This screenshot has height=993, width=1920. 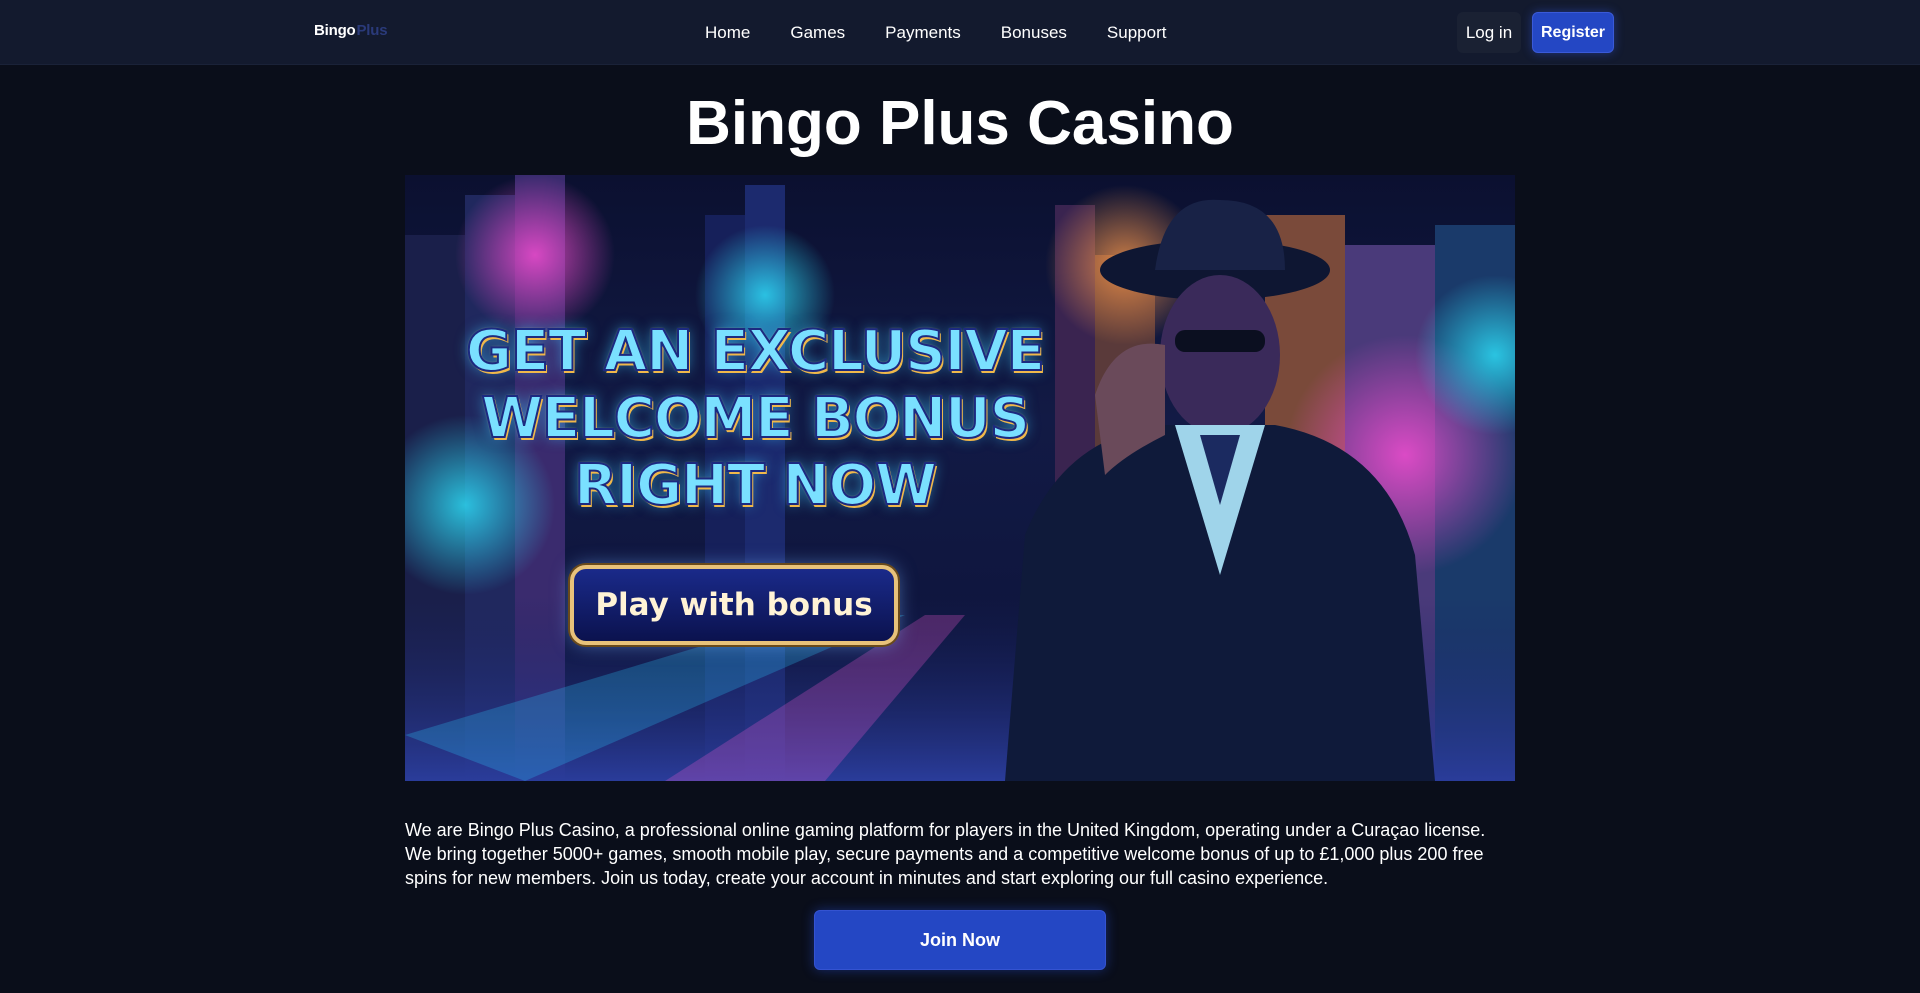 I want to click on page-title: Bingo Plus Casino, so click(x=960, y=123).